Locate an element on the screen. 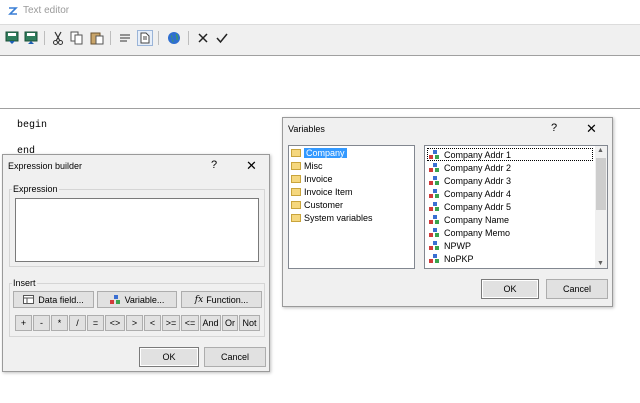 Image resolution: width=640 pixels, height=403 pixels. scroll-up-icon: ▲ is located at coordinates (600, 150).